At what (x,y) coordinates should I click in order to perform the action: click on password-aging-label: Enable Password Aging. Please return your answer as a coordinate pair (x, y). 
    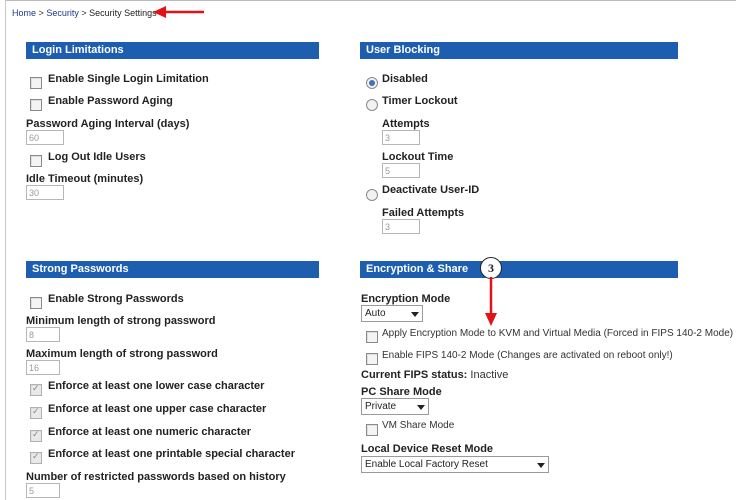
    Looking at the image, I should click on (110, 101).